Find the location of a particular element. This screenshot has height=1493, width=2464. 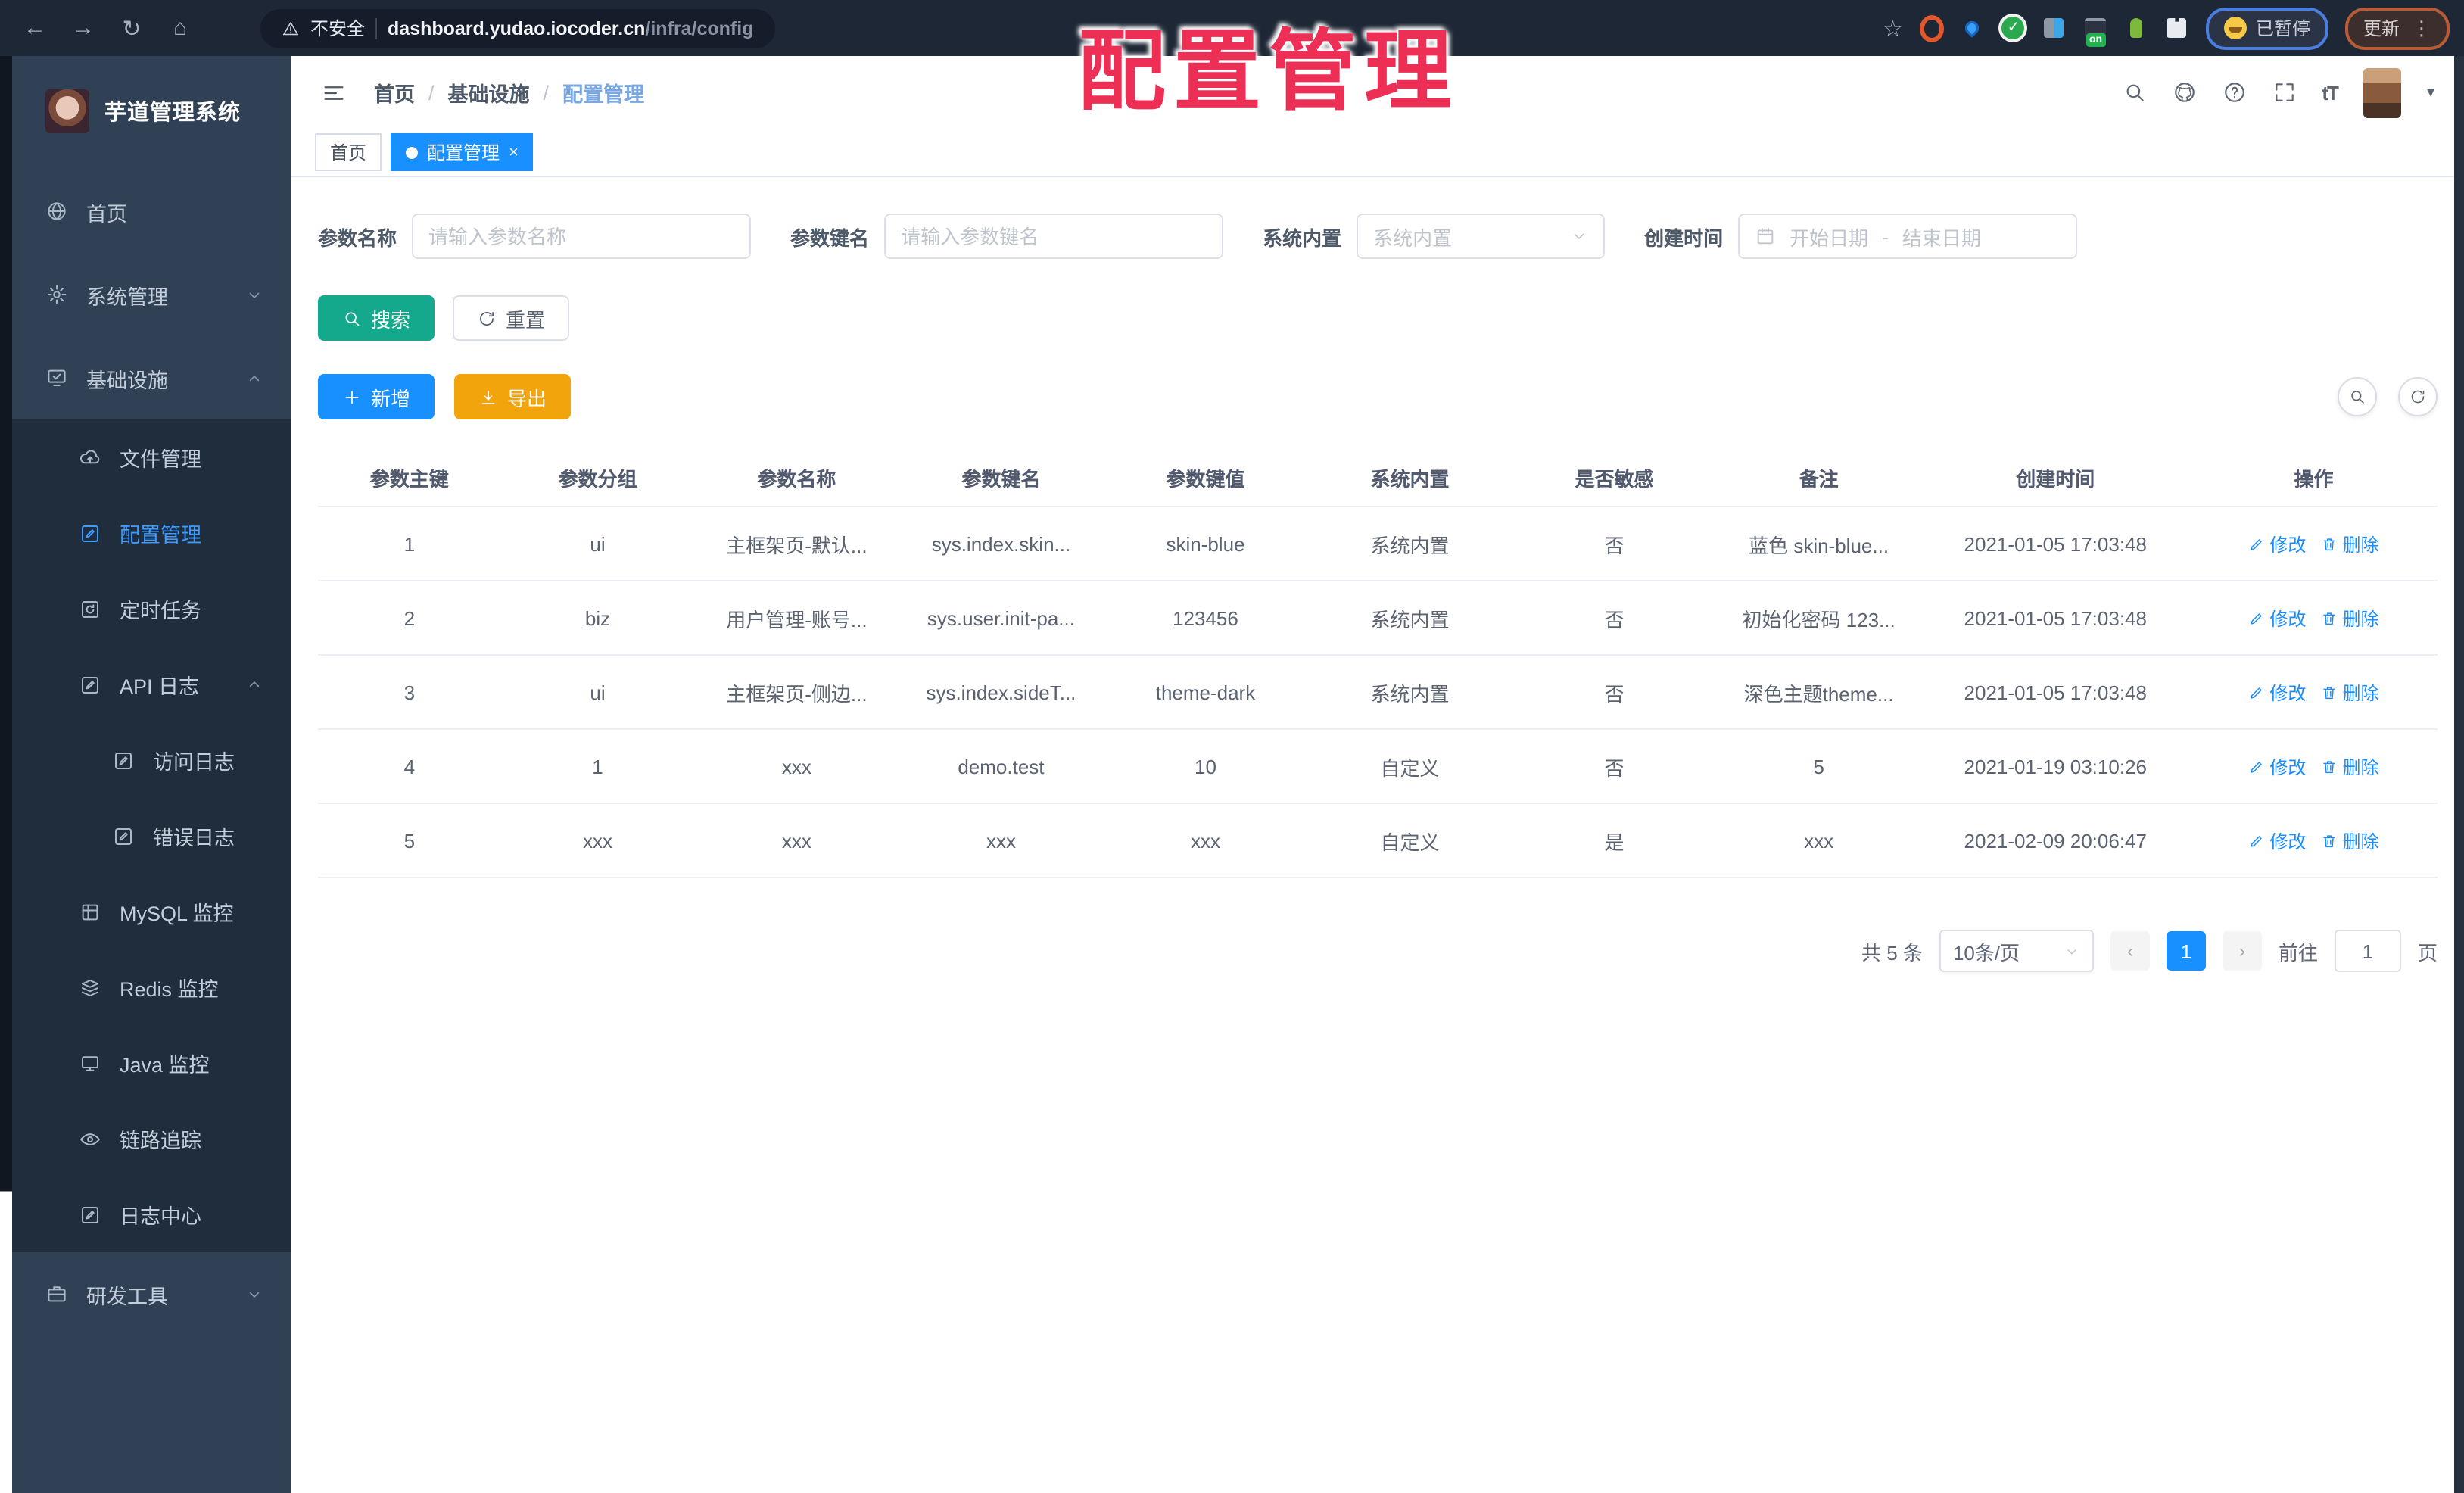

scrollbar is located at coordinates (2459, 775).